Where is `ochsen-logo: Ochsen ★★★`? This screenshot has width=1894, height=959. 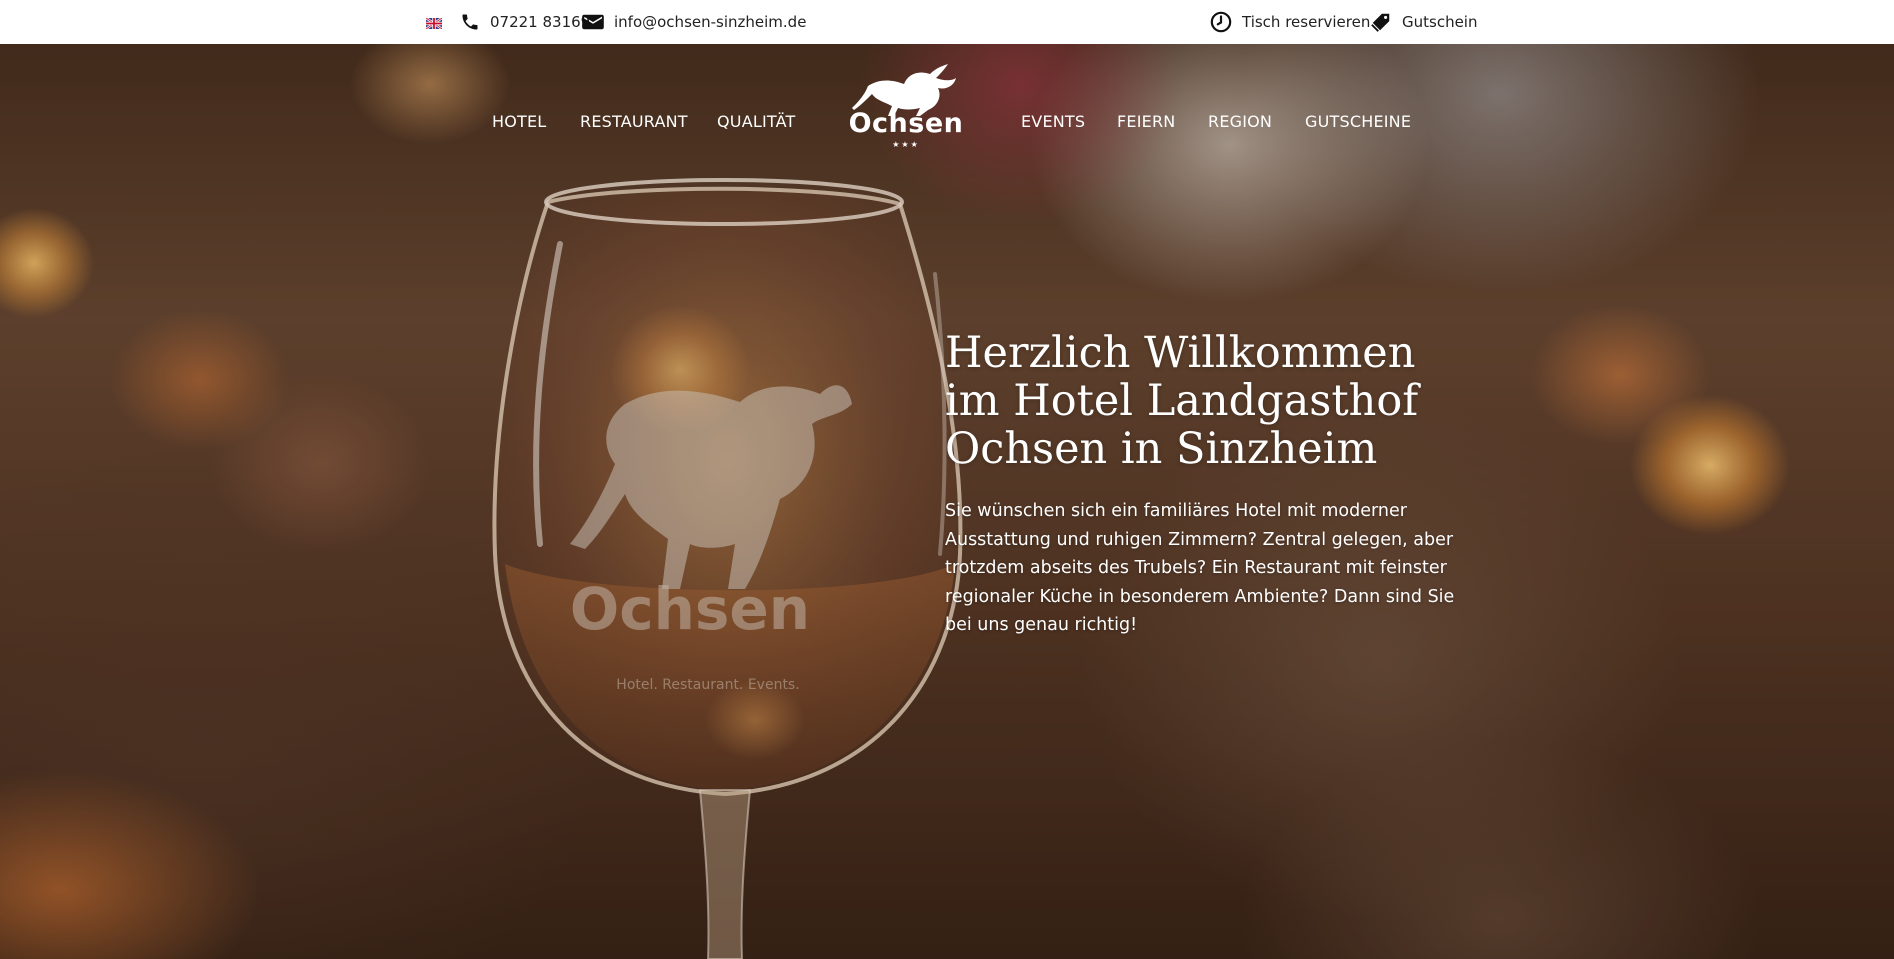 ochsen-logo: Ochsen ★★★ is located at coordinates (906, 113).